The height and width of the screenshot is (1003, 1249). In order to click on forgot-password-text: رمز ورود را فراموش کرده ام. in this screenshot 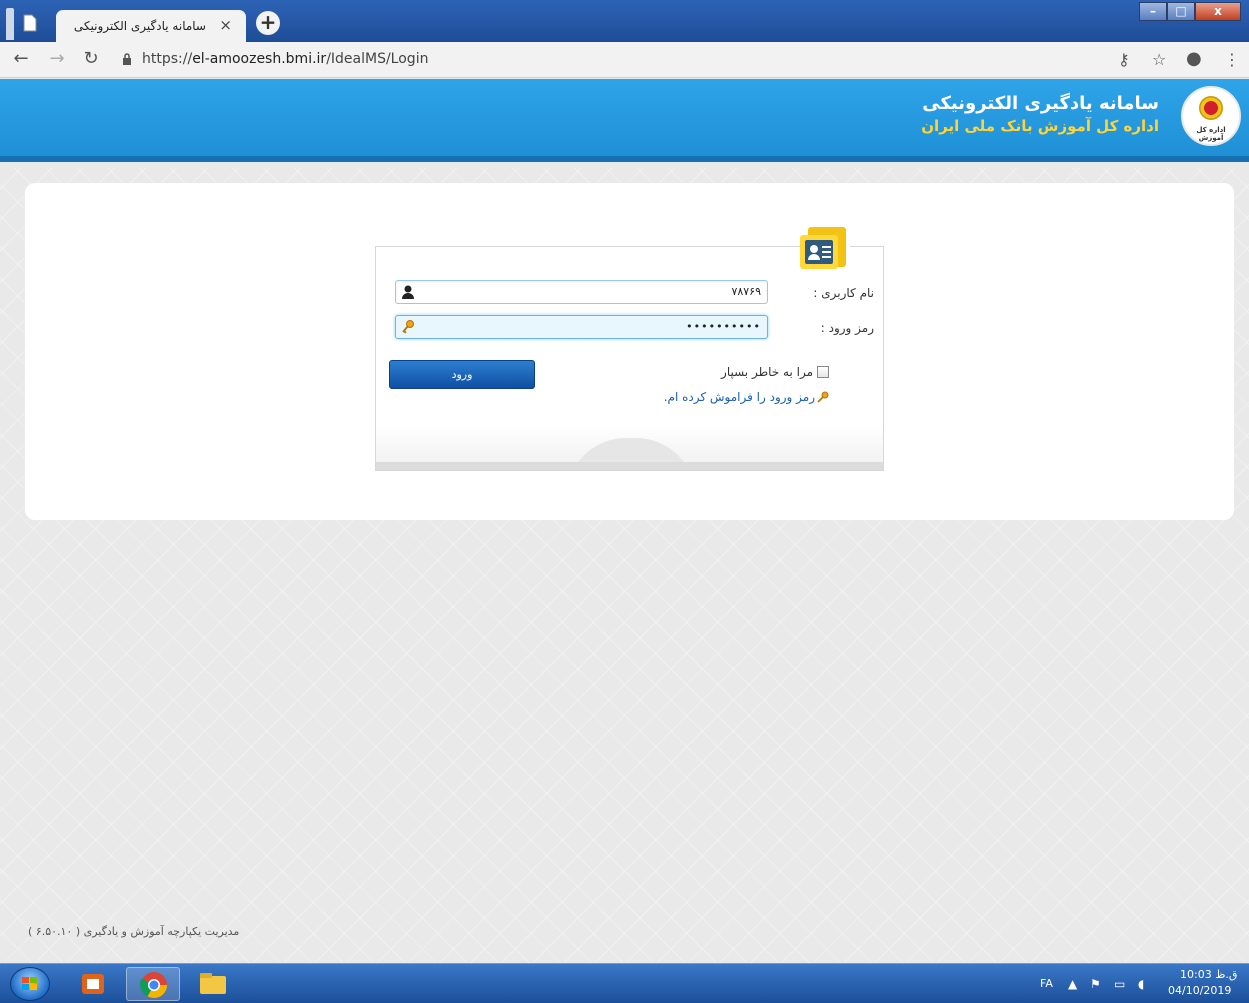, I will do `click(739, 397)`.